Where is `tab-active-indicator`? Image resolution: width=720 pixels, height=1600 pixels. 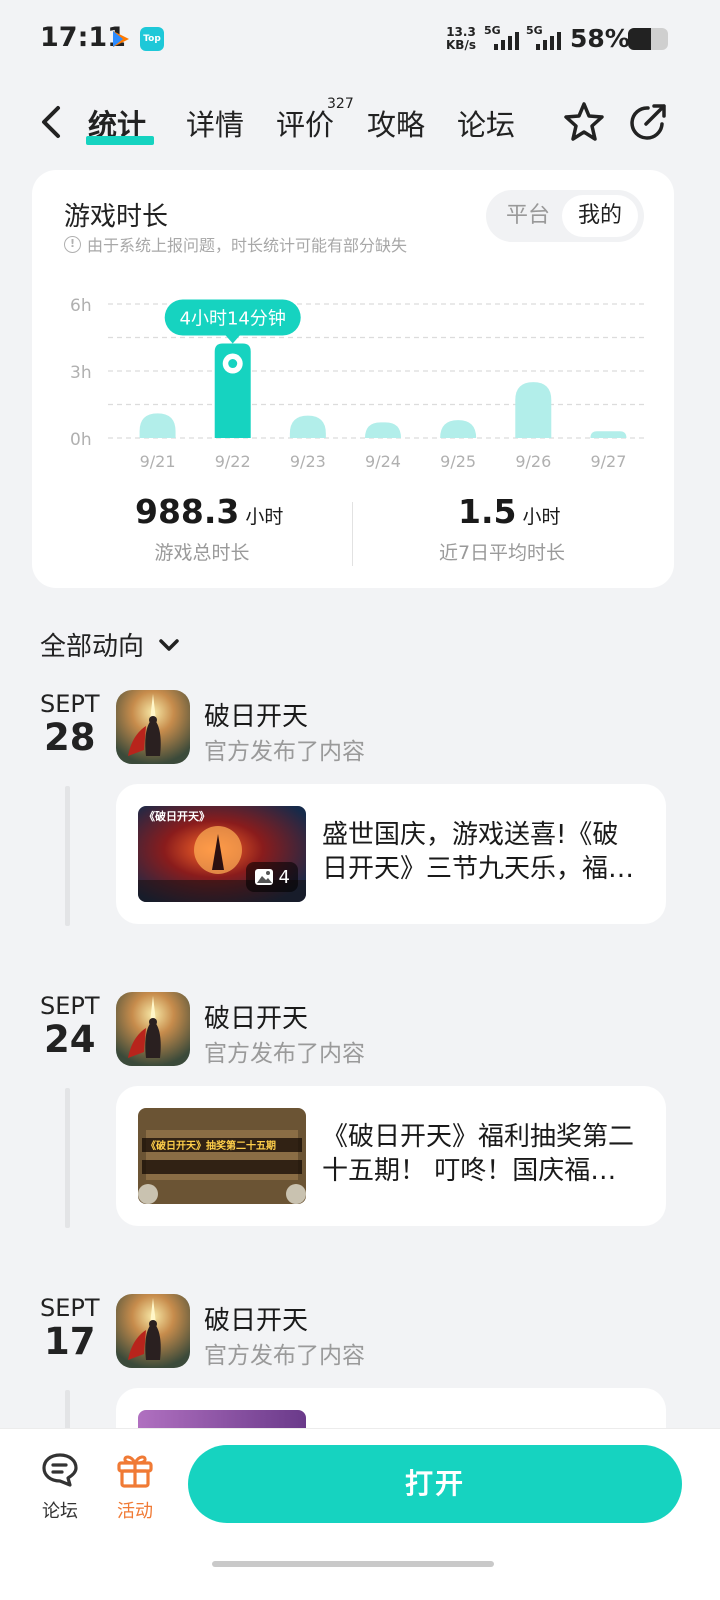
tab-active-indicator is located at coordinates (120, 140).